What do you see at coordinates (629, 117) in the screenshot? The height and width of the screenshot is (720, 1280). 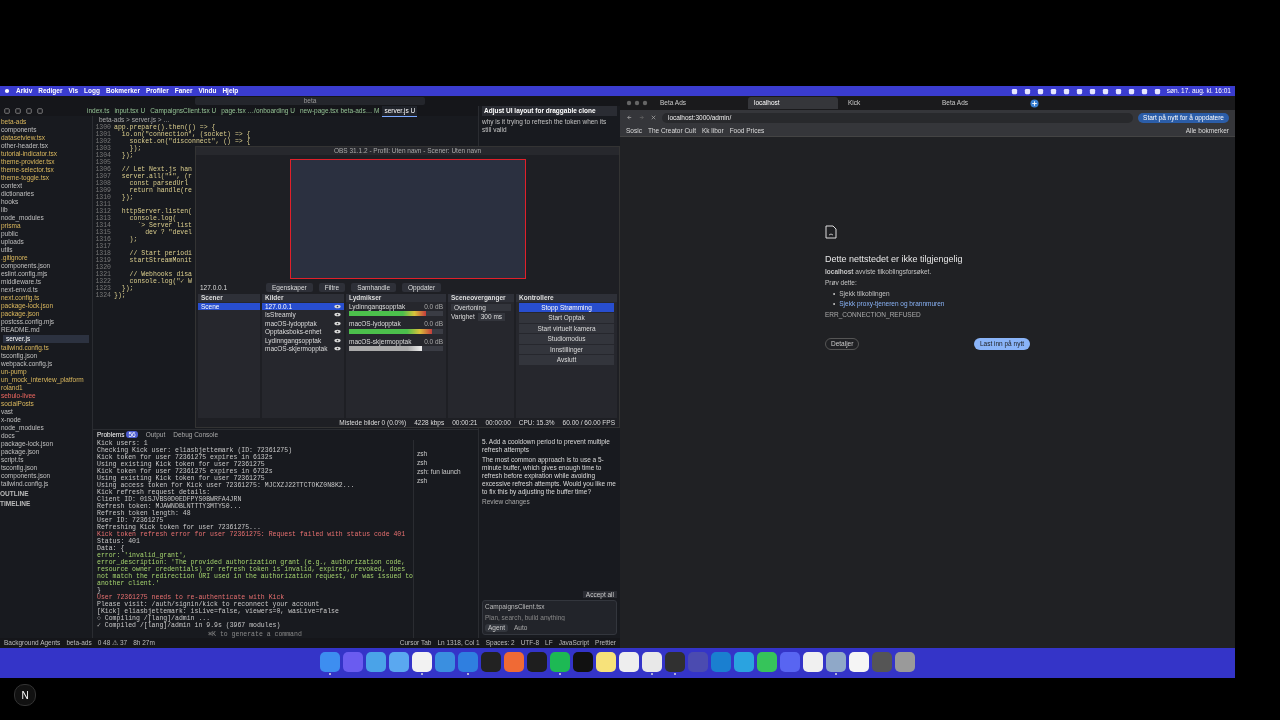 I see `back-icon` at bounding box center [629, 117].